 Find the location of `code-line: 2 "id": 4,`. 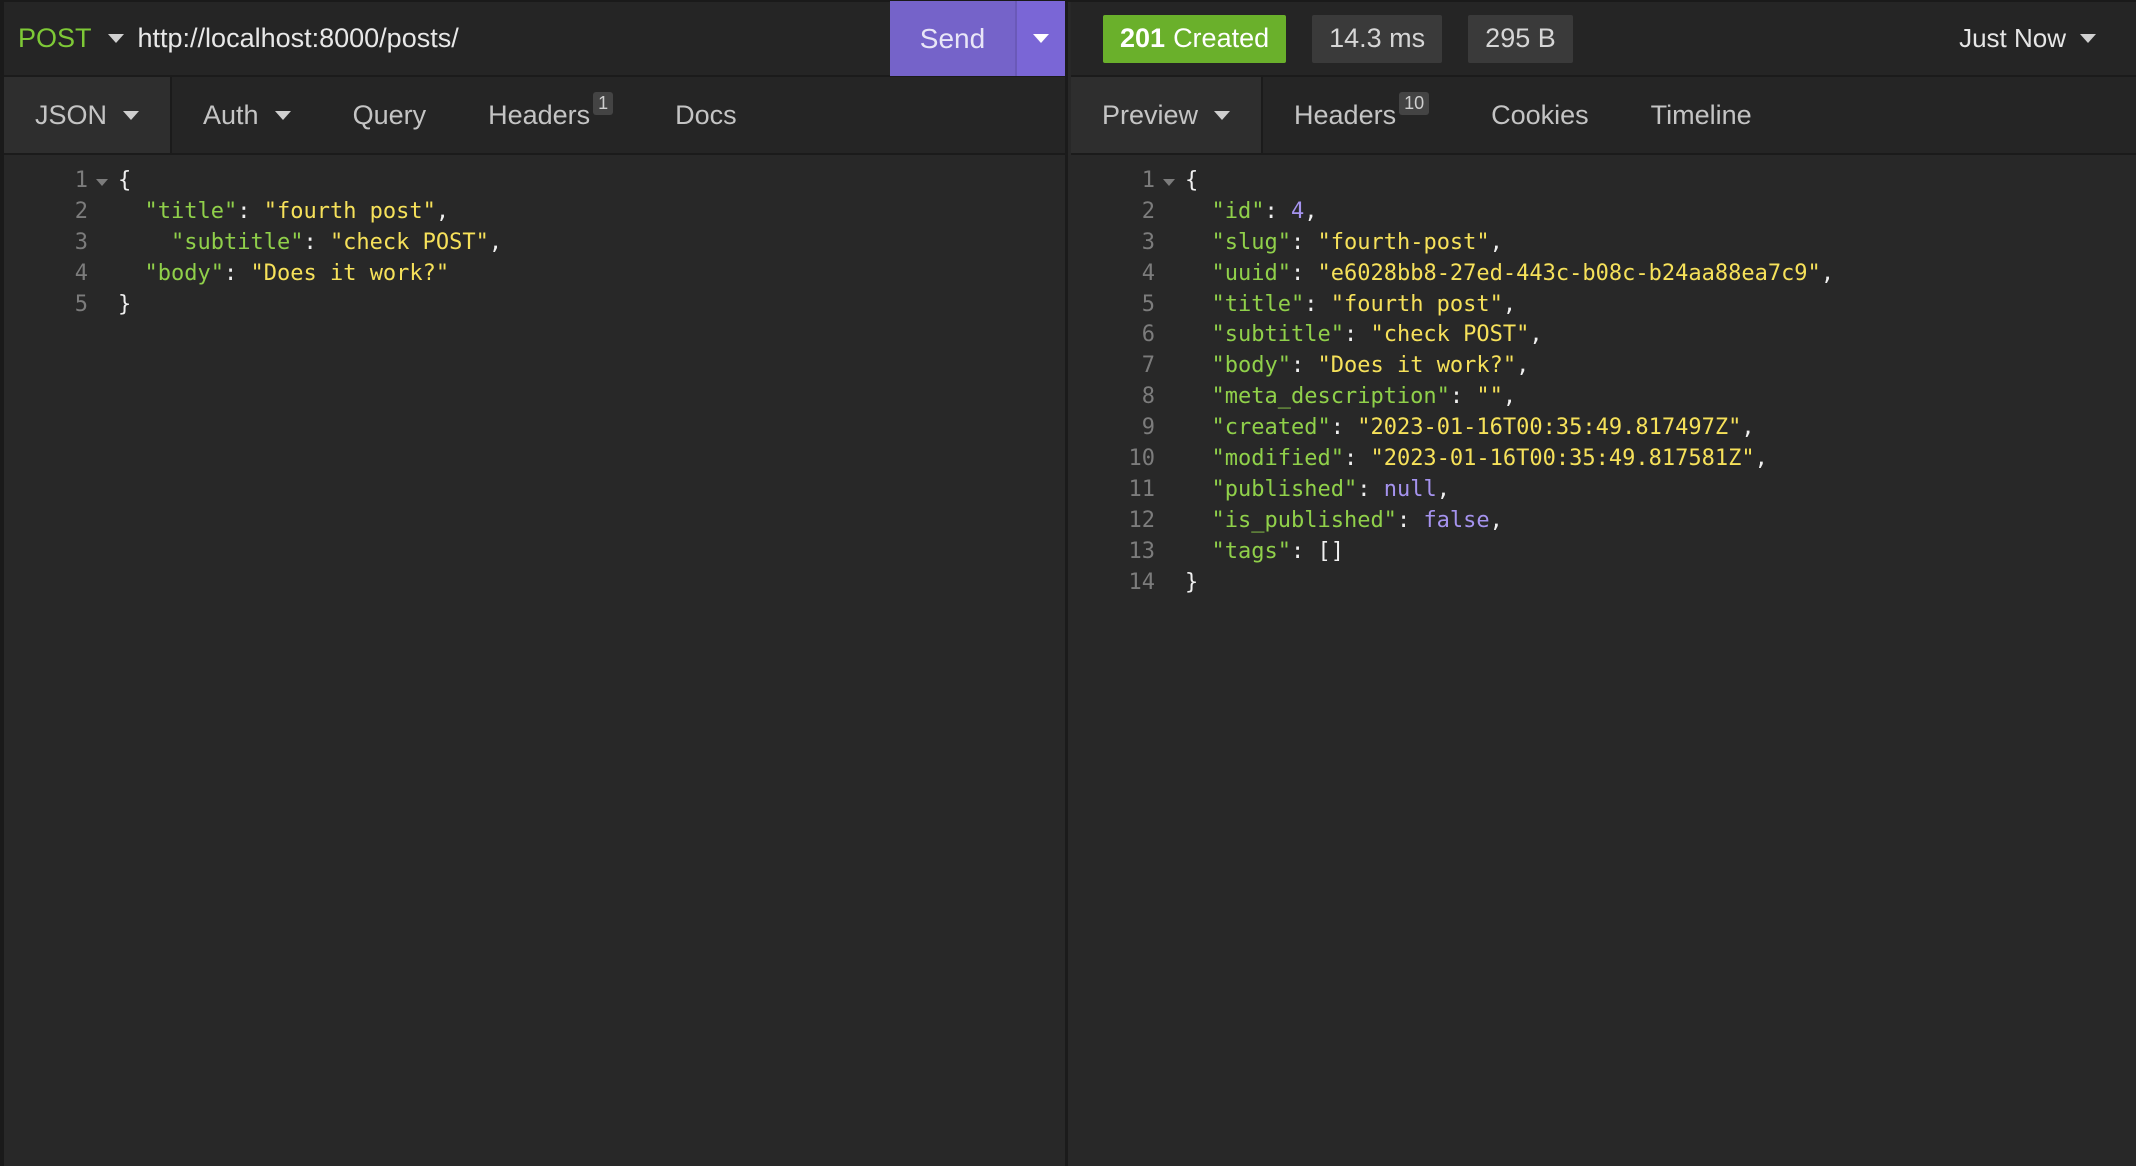

code-line: 2 "id": 4, is located at coordinates (1603, 211).